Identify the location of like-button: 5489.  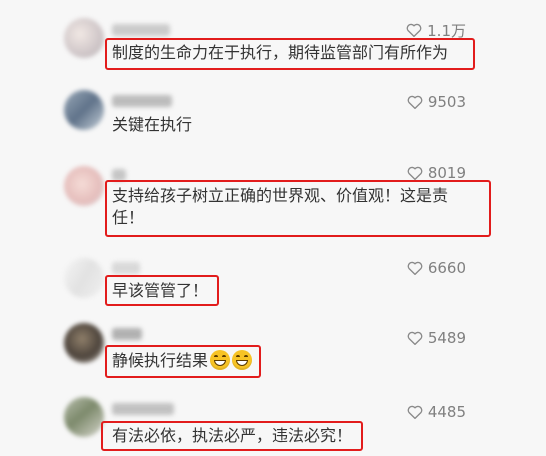
(436, 338).